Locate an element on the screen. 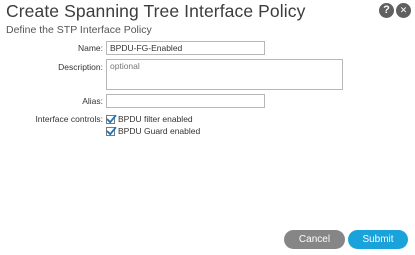 The height and width of the screenshot is (255, 415). bpdu-guard-checkbox is located at coordinates (111, 131).